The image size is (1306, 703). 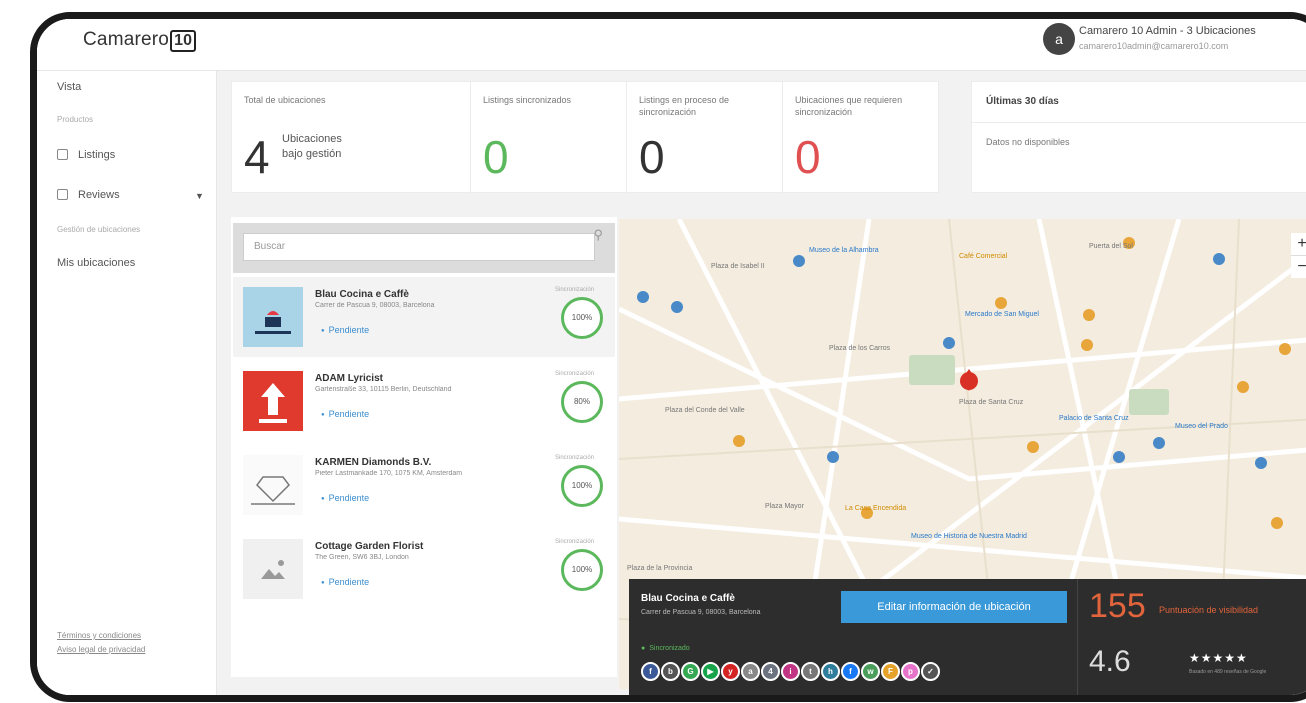 I want to click on sidebar-item-reviews: Reviews, so click(x=88, y=195).